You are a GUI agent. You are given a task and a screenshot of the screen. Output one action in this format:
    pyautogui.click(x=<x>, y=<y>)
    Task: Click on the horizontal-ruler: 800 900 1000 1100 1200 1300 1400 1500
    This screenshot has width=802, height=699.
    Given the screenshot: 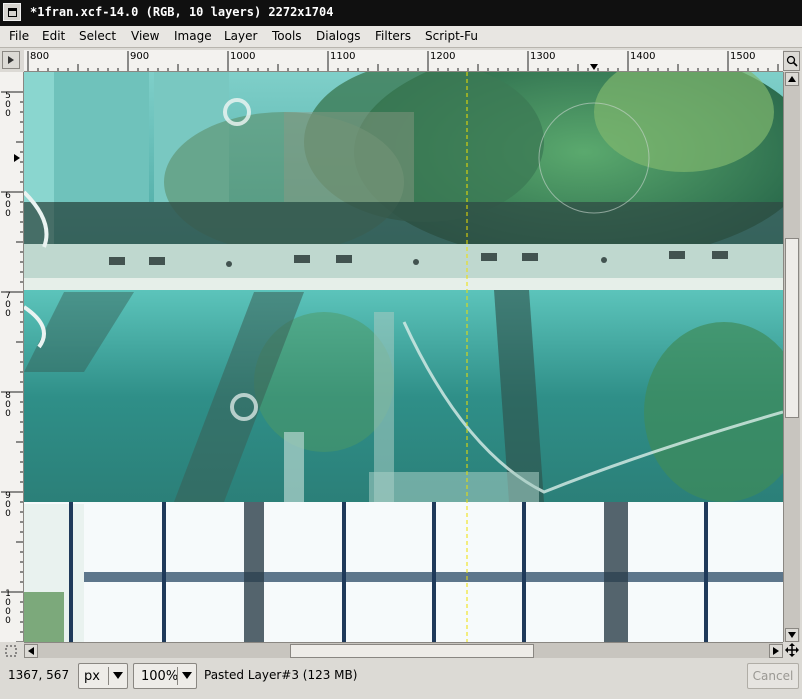 What is the action you would take?
    pyautogui.click(x=403, y=61)
    